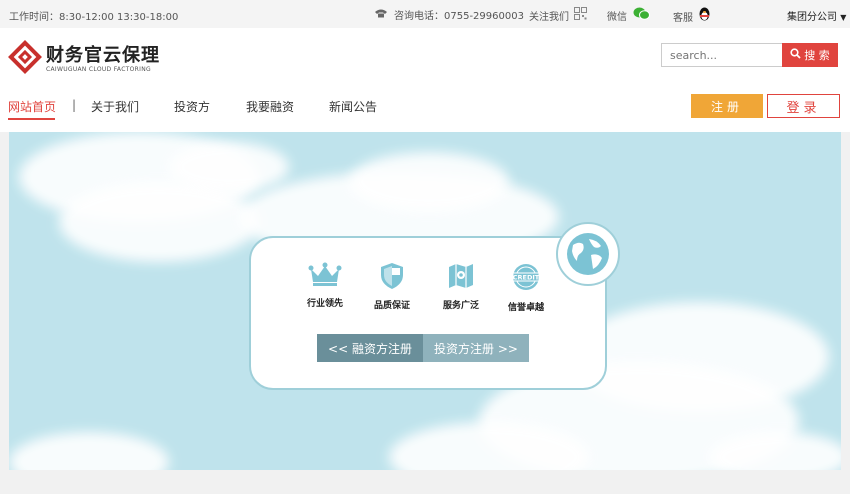 The image size is (850, 494). I want to click on follow-us: 关注我们, so click(558, 15).